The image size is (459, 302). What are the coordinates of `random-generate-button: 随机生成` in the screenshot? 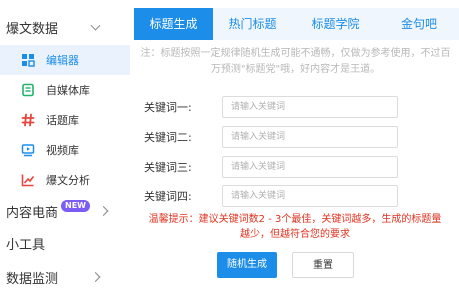 It's located at (247, 265).